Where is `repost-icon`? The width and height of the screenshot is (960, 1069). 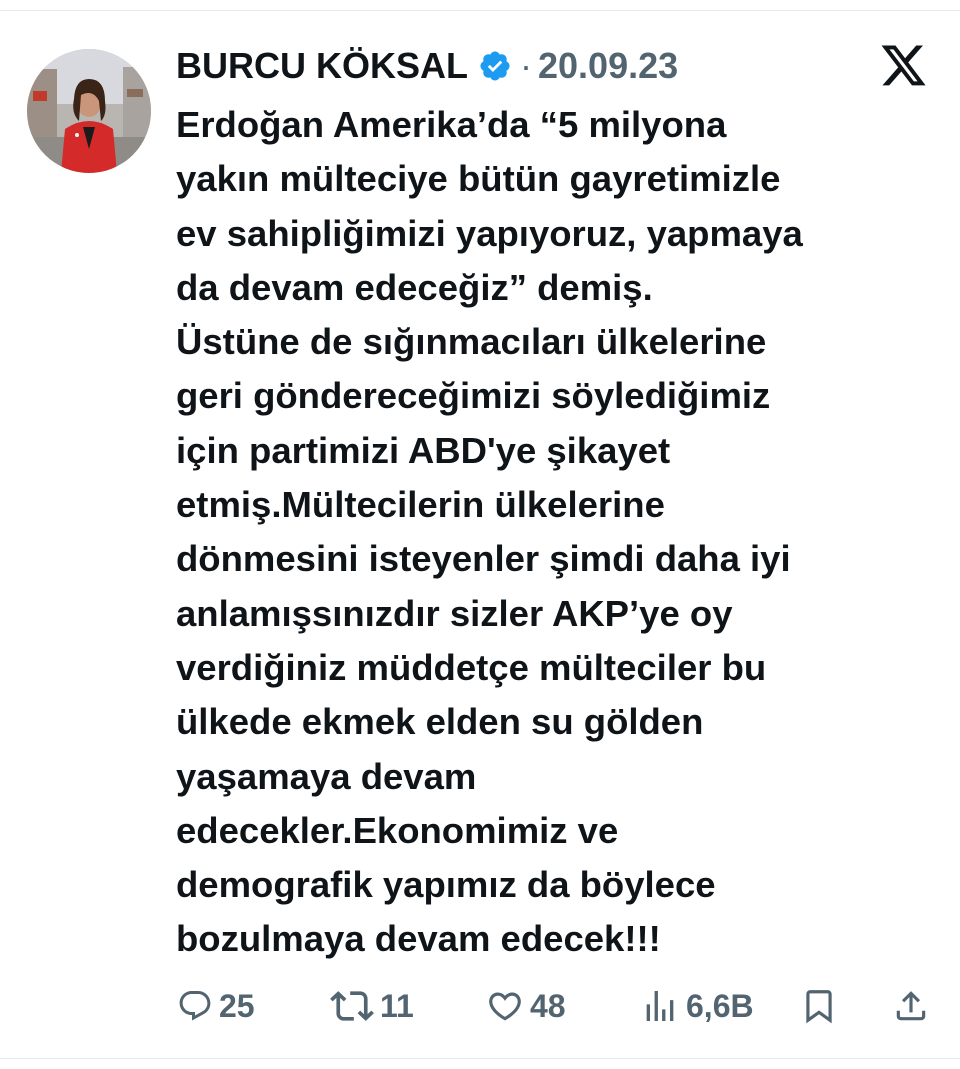 repost-icon is located at coordinates (352, 1006).